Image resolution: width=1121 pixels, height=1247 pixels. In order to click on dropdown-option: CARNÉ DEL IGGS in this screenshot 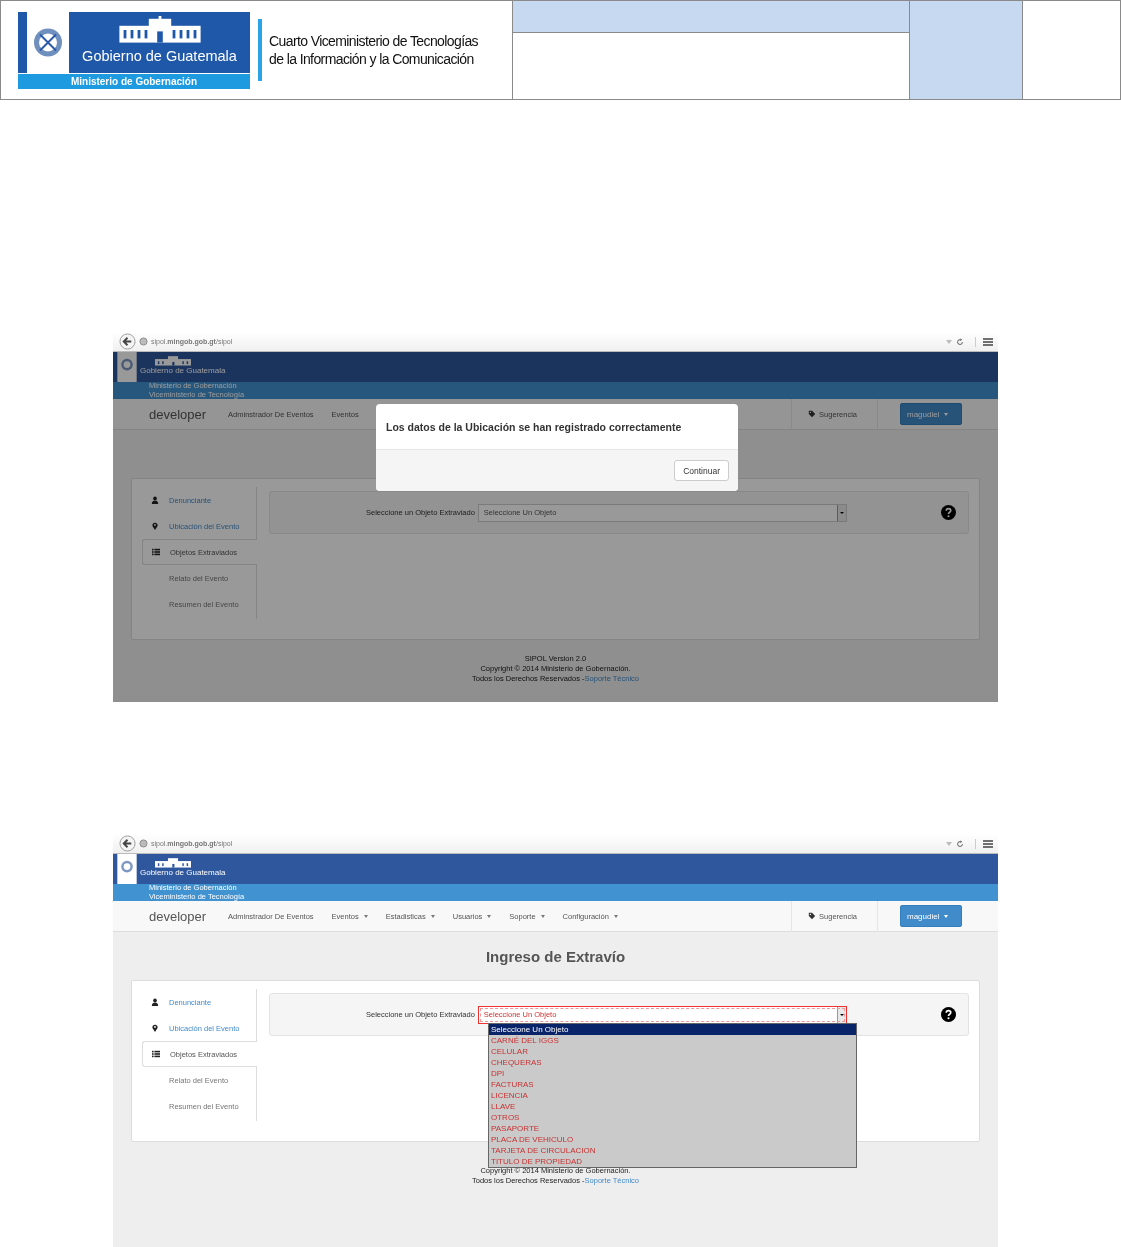, I will do `click(672, 1040)`.